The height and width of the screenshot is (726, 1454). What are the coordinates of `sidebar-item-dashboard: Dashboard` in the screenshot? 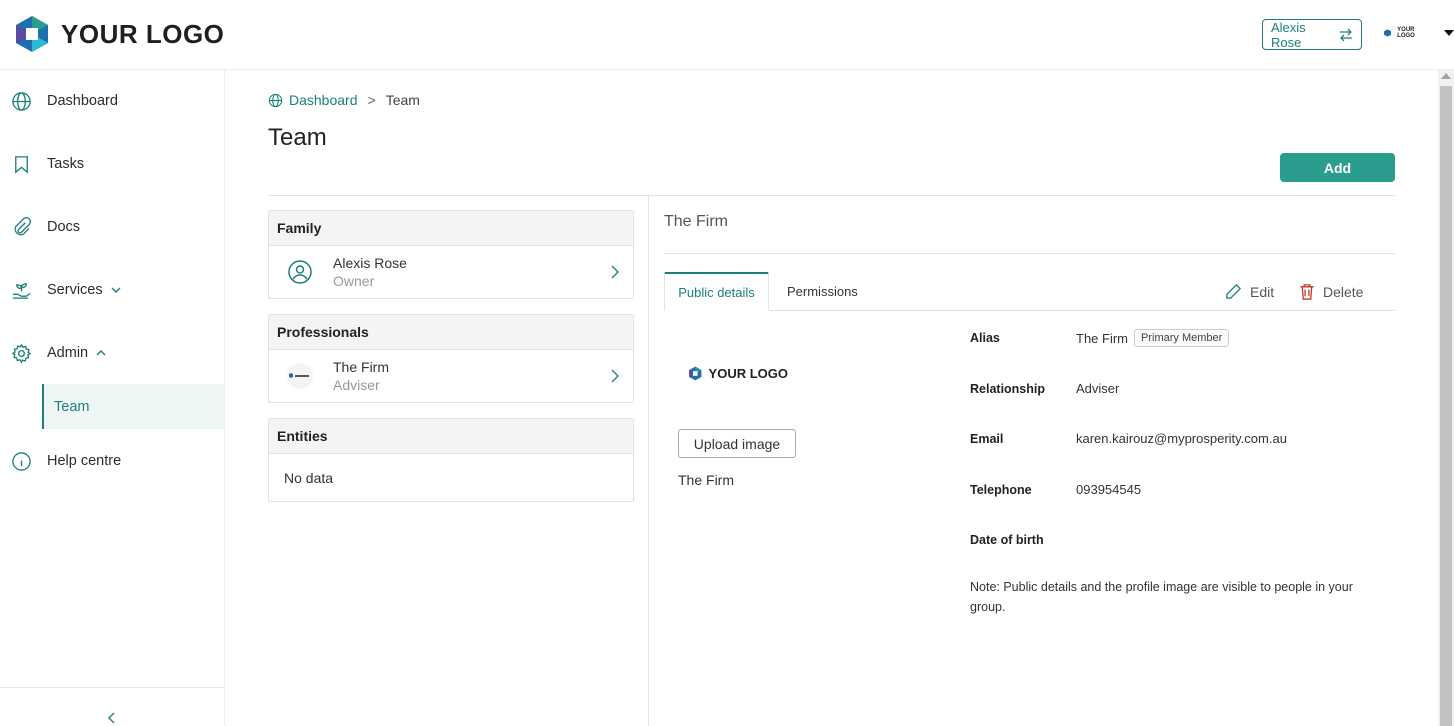 It's located at (112, 101).